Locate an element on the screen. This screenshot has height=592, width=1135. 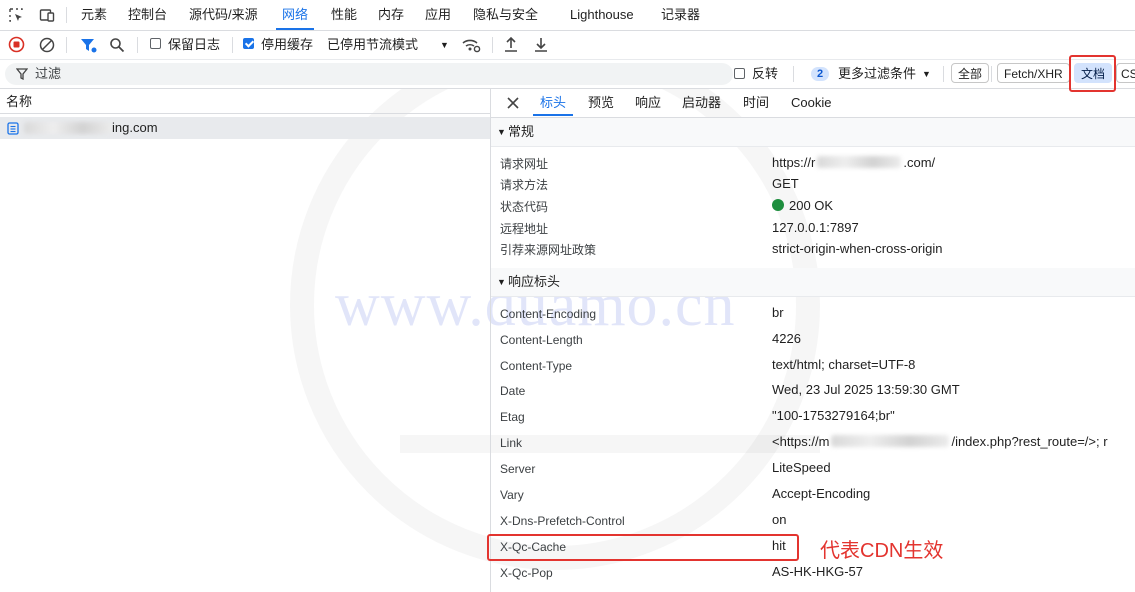
tab-cookies: Cookie is located at coordinates (811, 102).